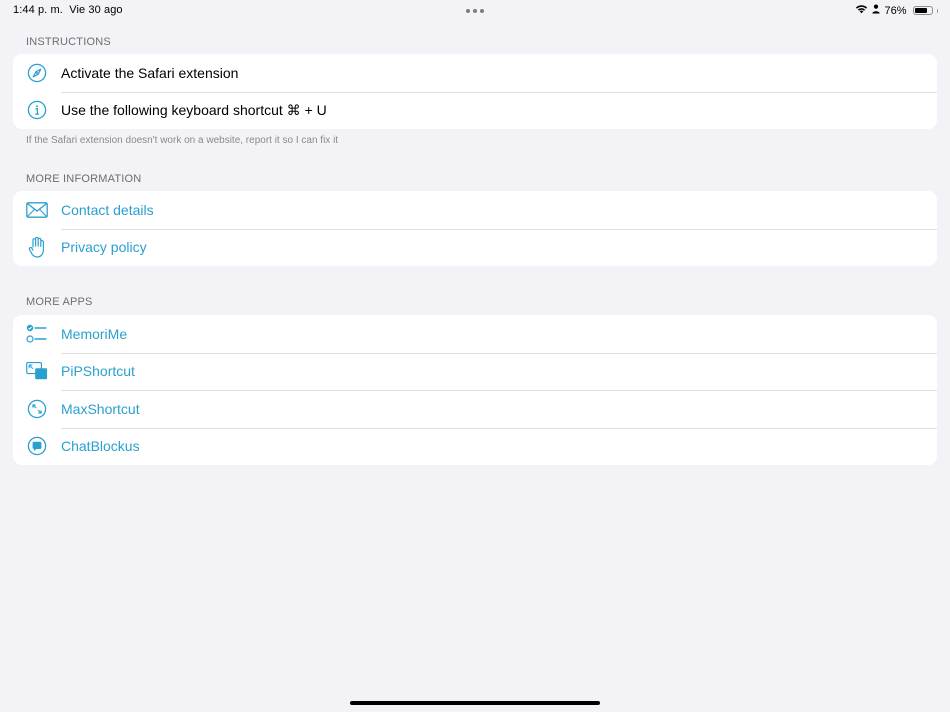 This screenshot has height=712, width=950. Describe the element at coordinates (150, 72) in the screenshot. I see `row-label: Activate the Safari extension` at that location.